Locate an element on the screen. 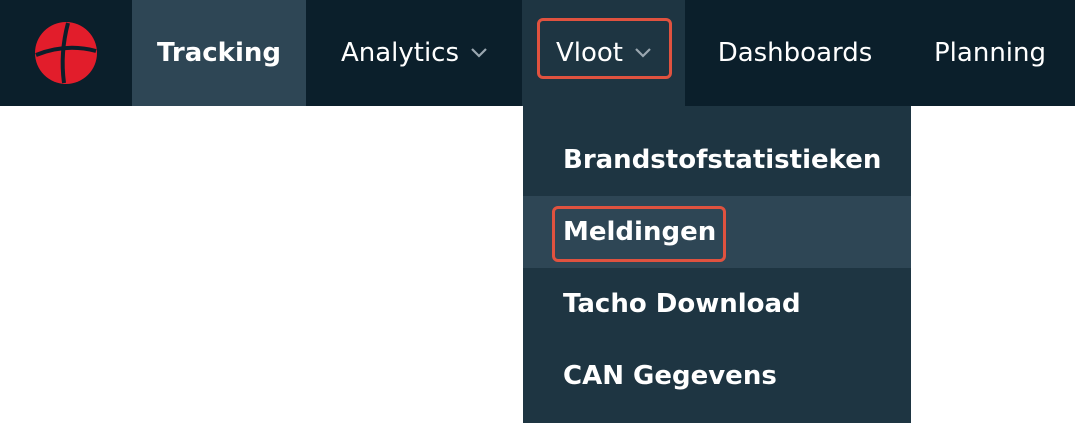 The height and width of the screenshot is (423, 1075). nav-item-label: Dashboards is located at coordinates (795, 53).